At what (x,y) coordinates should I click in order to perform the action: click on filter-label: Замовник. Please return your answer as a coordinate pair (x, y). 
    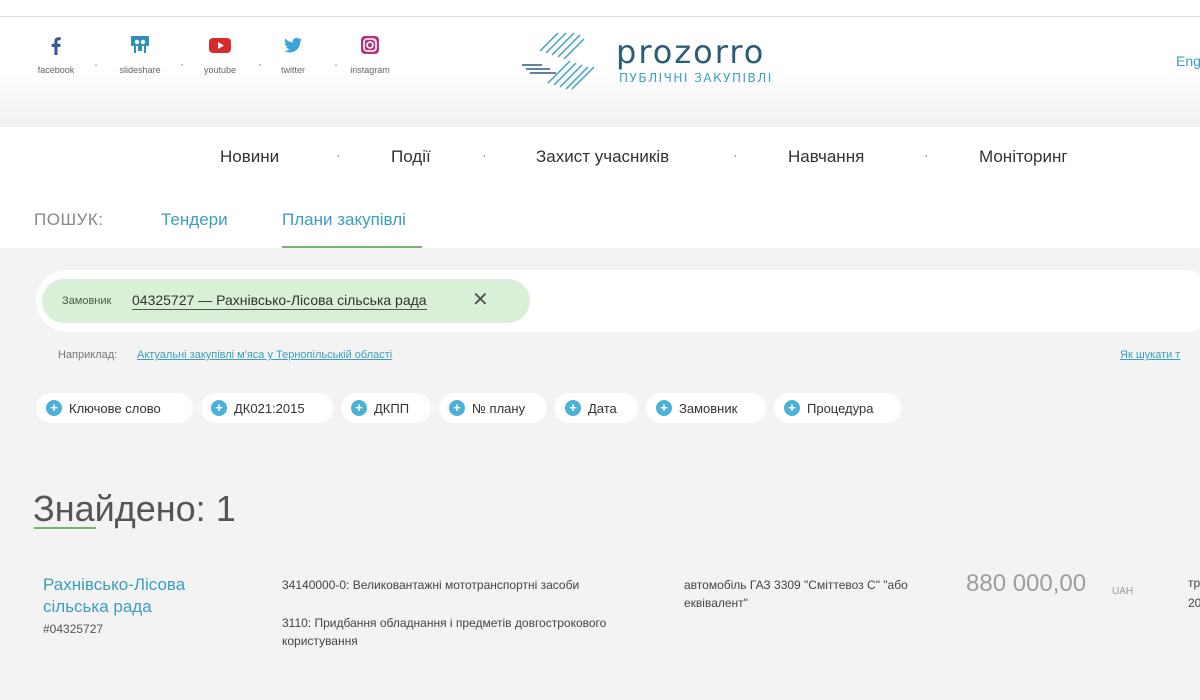
    Looking at the image, I should click on (708, 408).